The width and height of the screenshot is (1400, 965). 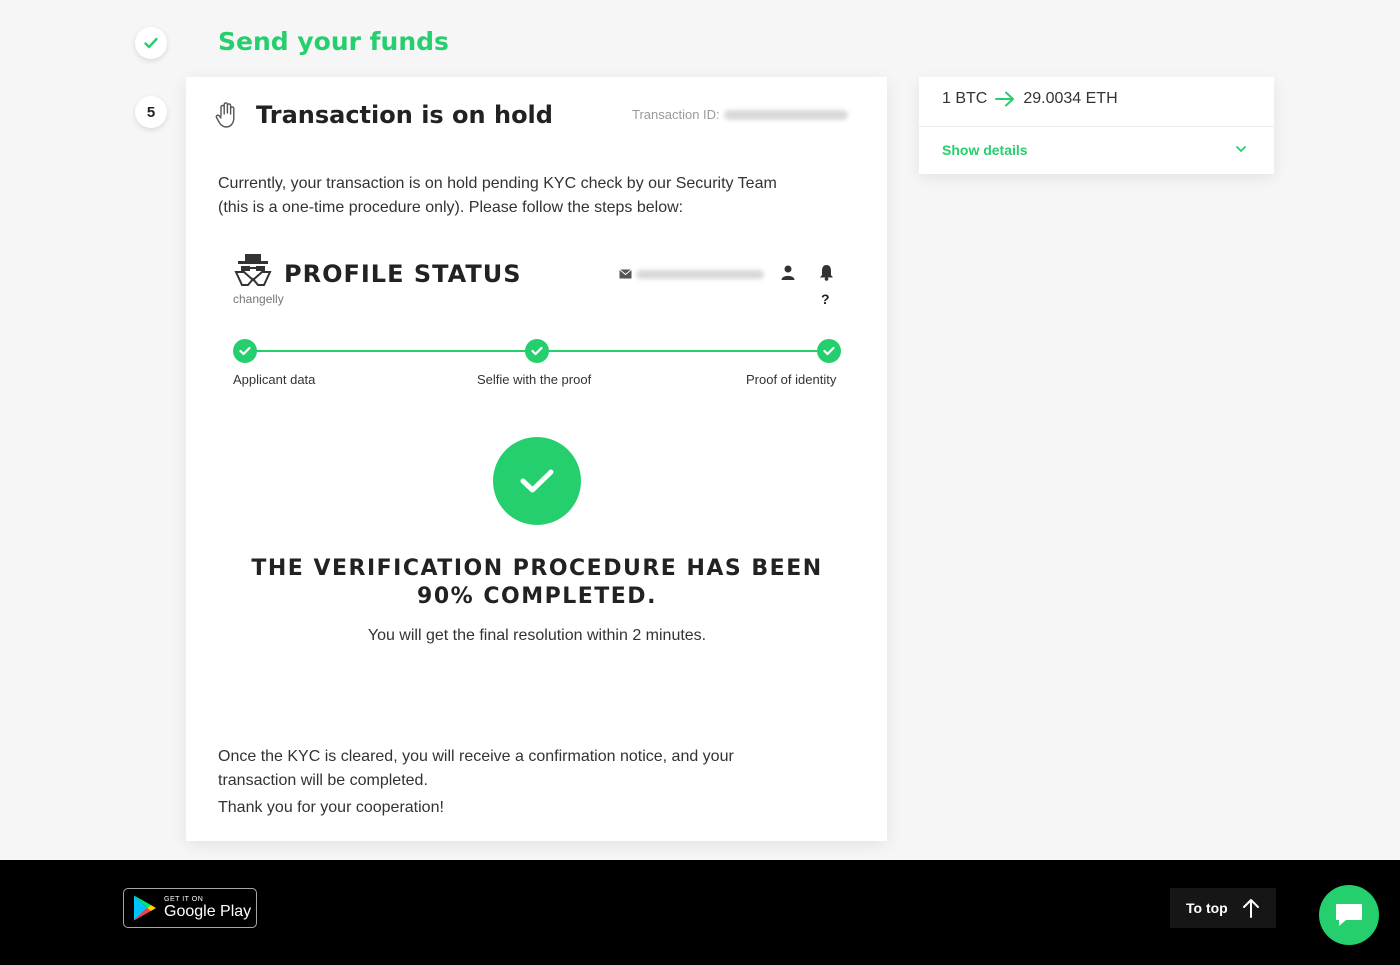 What do you see at coordinates (333, 41) in the screenshot?
I see `send-funds-heading: Send your funds` at bounding box center [333, 41].